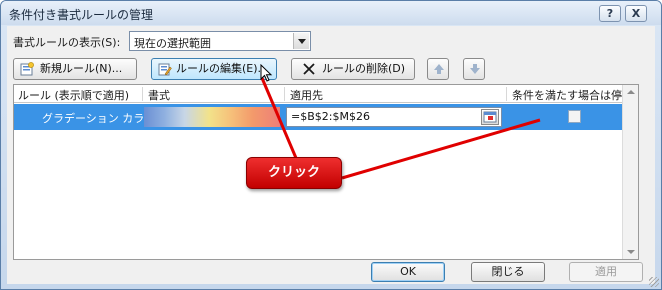  Describe the element at coordinates (636, 13) in the screenshot. I see `close-window-button: X` at that location.